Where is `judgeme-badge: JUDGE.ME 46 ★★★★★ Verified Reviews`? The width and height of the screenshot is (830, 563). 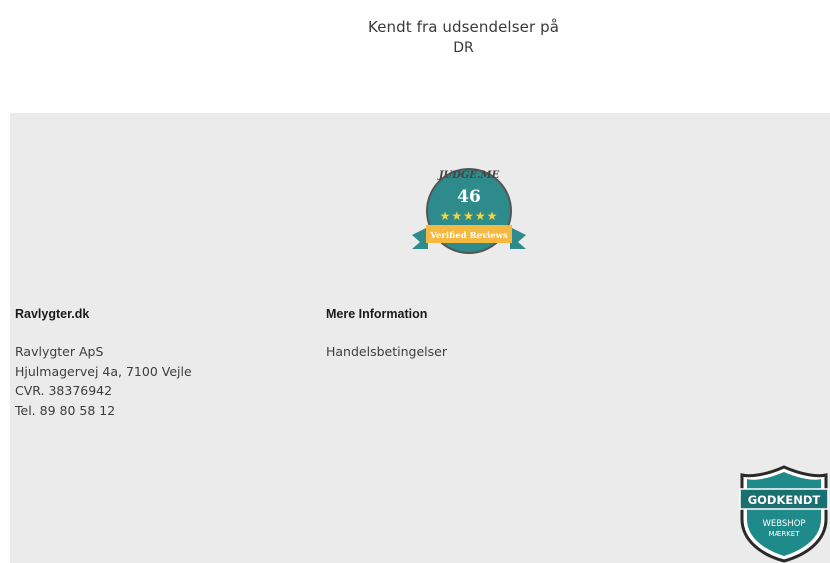
judgeme-badge: JUDGE.ME 46 ★★★★★ Verified Reviews is located at coordinates (469, 215).